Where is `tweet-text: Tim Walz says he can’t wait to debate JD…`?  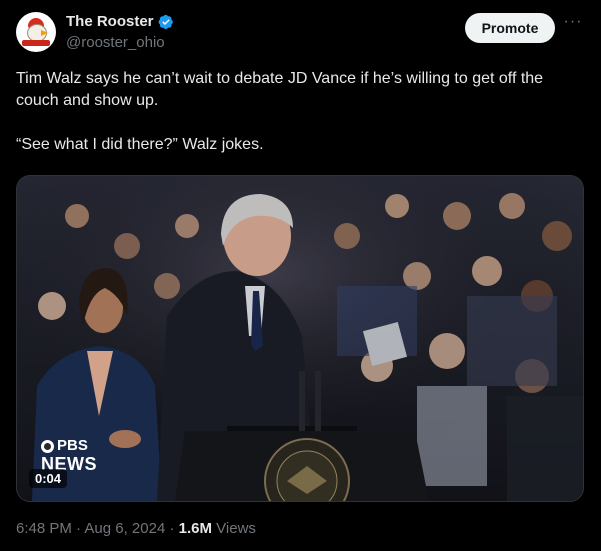
tweet-text: Tim Walz says he can’t wait to debate JD… is located at coordinates (296, 112).